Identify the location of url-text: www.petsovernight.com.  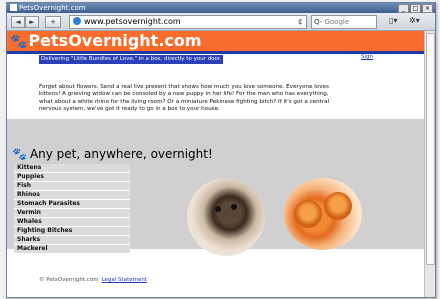
(132, 21).